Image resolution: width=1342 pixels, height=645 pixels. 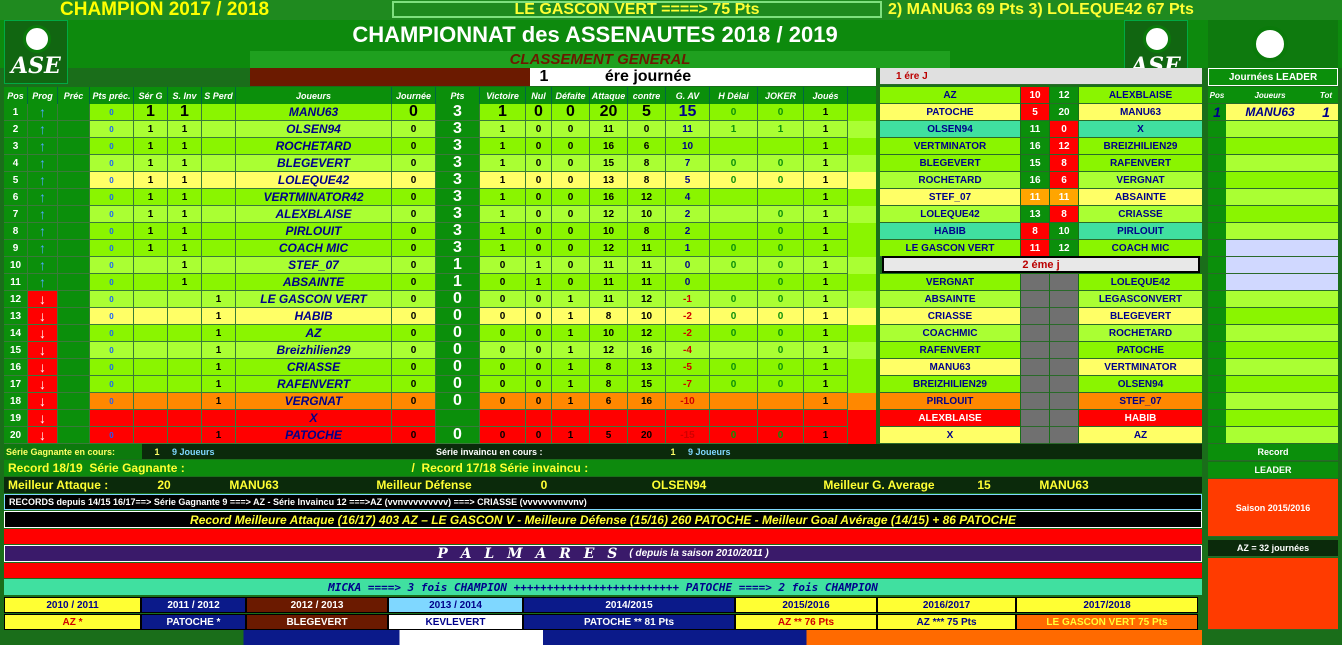 I want to click on match-away: LEGASCONVERT, so click(x=1140, y=299).